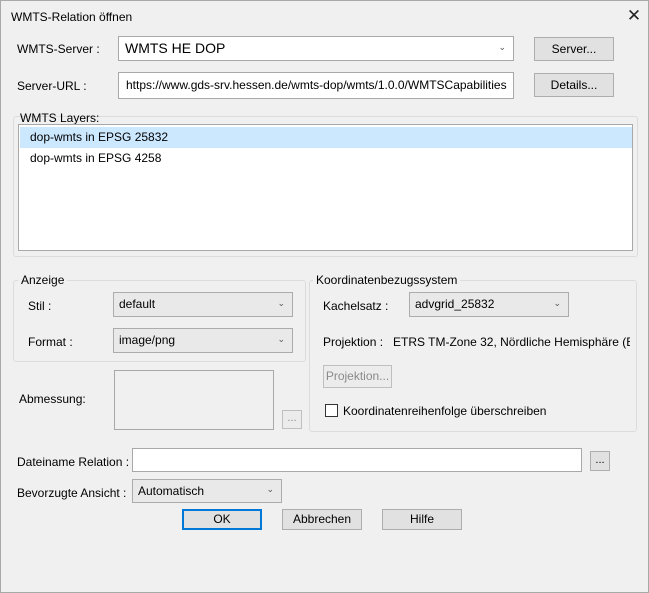 The height and width of the screenshot is (593, 649). Describe the element at coordinates (60, 118) in the screenshot. I see `layers-title: WMTS Layers:` at that location.